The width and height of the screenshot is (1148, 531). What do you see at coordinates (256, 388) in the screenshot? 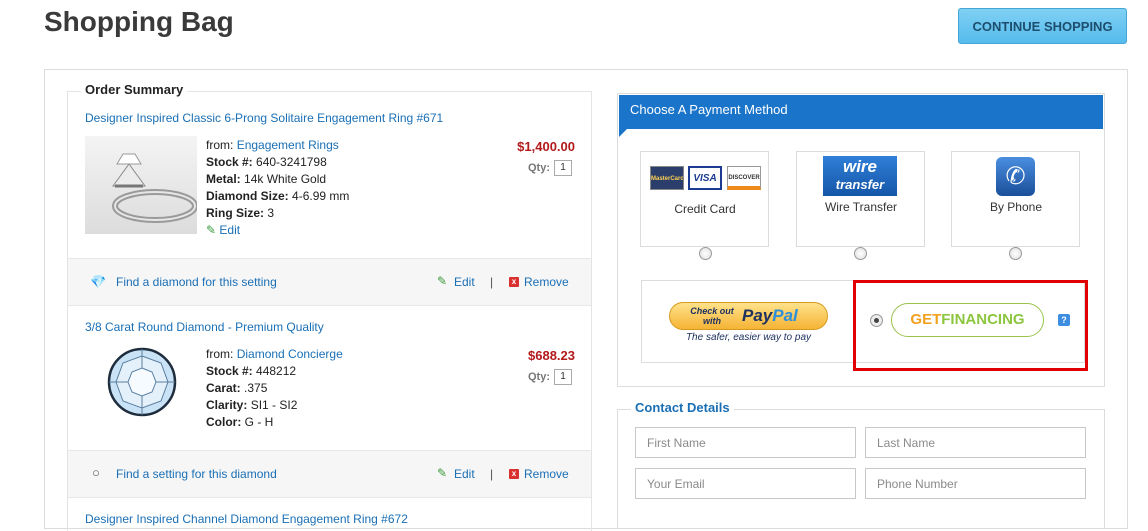
I see `detail-value: .375` at bounding box center [256, 388].